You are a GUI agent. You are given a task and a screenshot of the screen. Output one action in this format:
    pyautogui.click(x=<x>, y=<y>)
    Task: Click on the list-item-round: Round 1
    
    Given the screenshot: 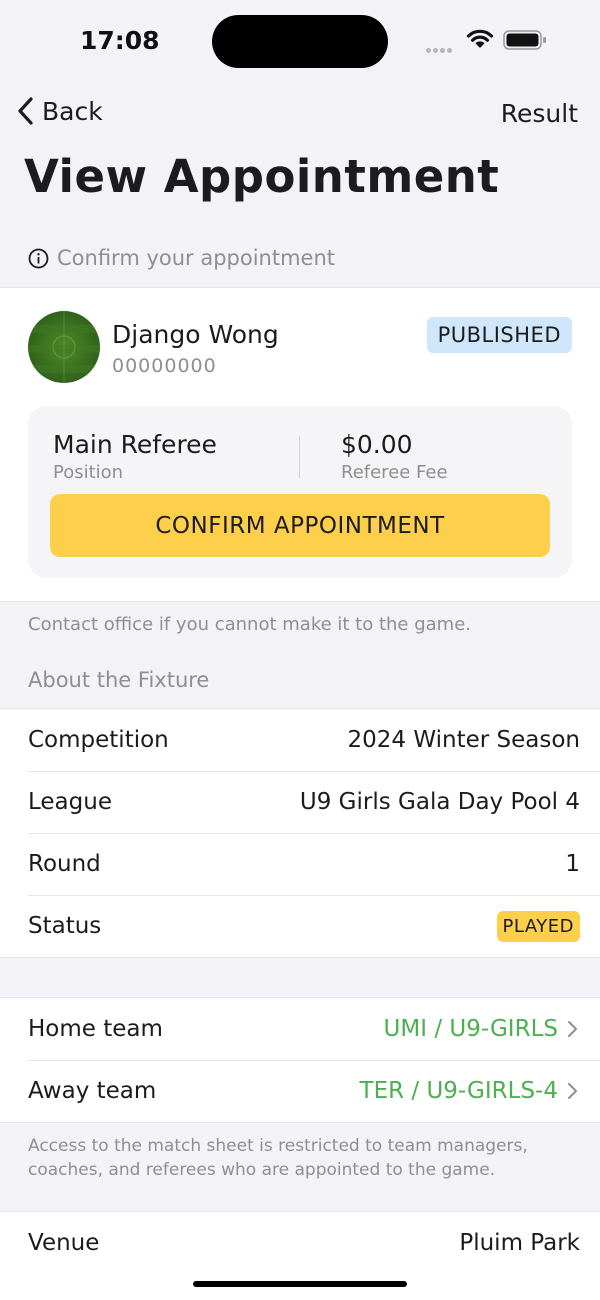 What is the action you would take?
    pyautogui.click(x=300, y=864)
    